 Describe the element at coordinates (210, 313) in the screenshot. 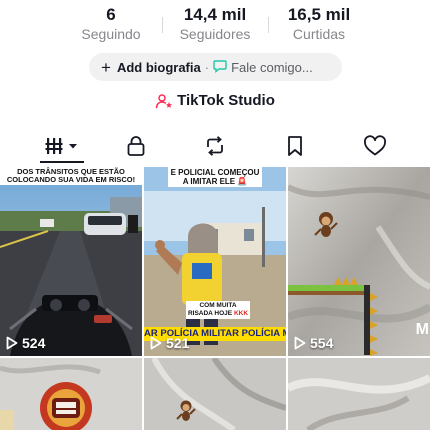

I see `overlay-line-2: RISADA HOJE` at that location.